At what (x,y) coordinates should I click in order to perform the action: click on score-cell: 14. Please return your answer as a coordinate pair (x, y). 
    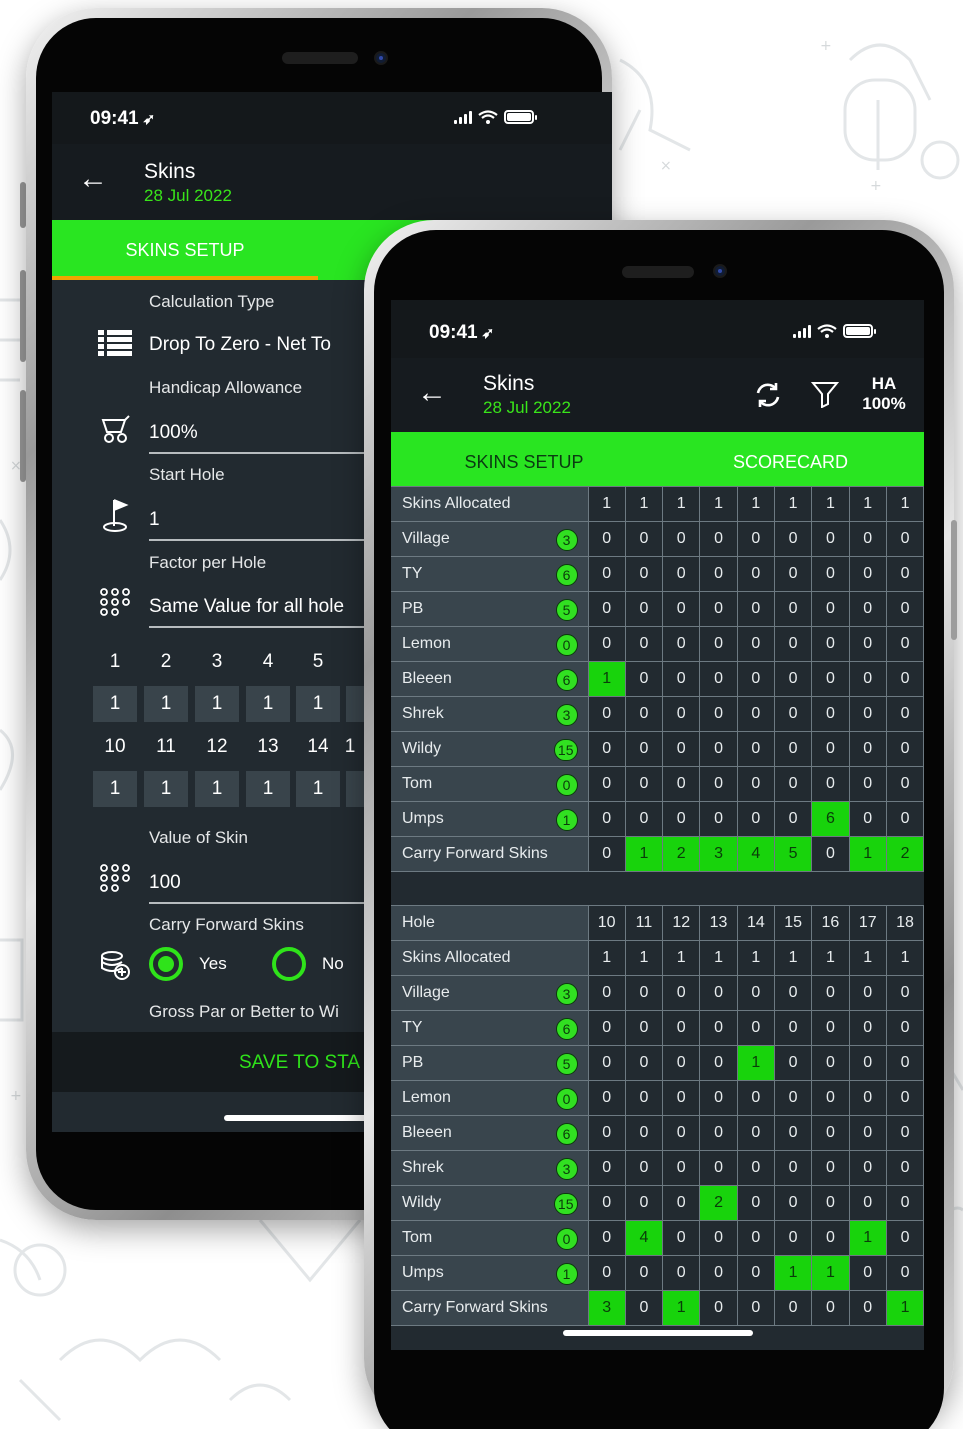
    Looking at the image, I should click on (755, 923).